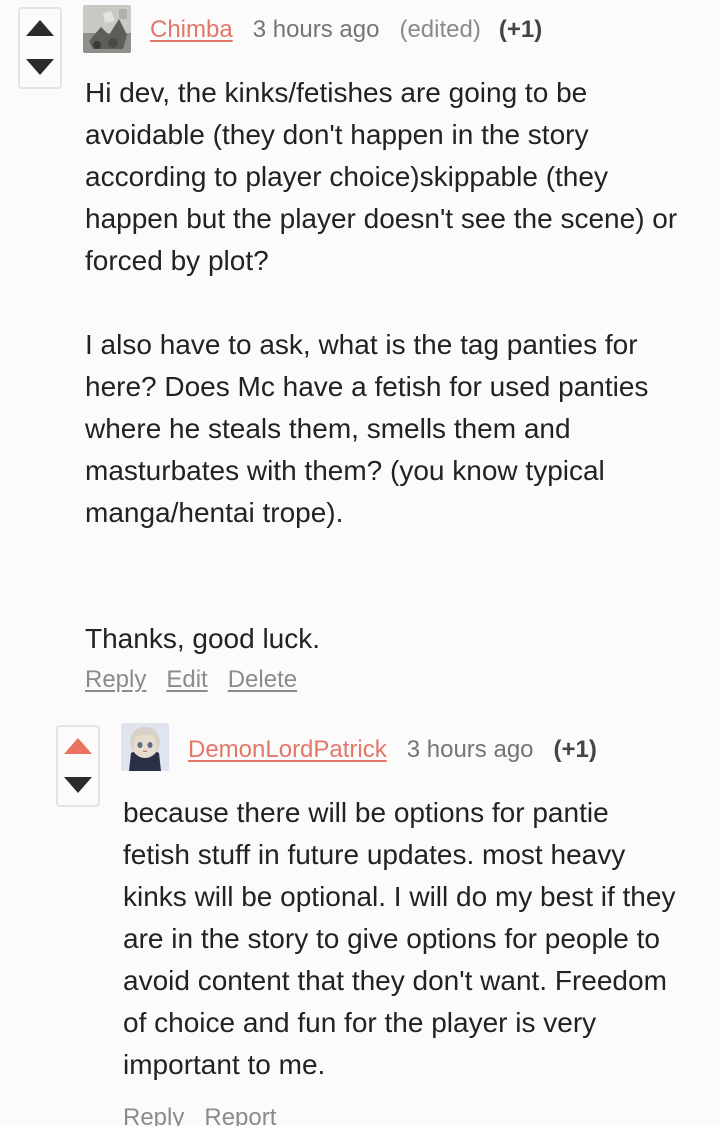  I want to click on user-photo-icon, so click(107, 29).